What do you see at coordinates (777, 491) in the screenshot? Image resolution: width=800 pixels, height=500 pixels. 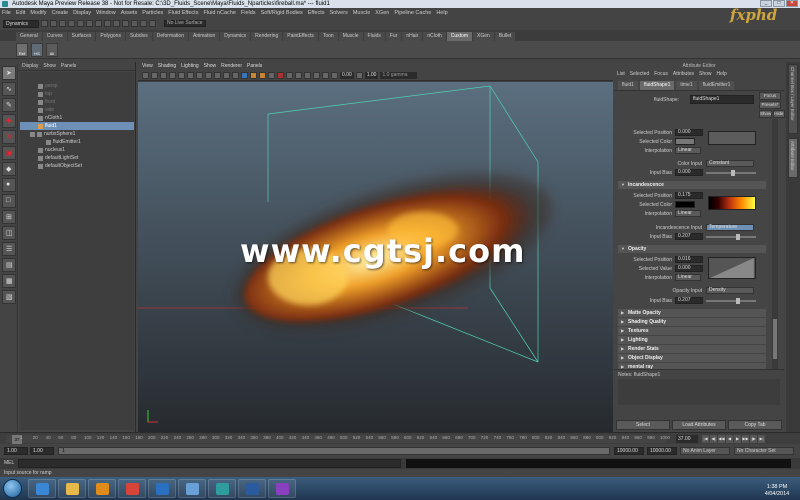 I see `taskbar-clock: 1:38 PM 4/04/2014` at bounding box center [777, 491].